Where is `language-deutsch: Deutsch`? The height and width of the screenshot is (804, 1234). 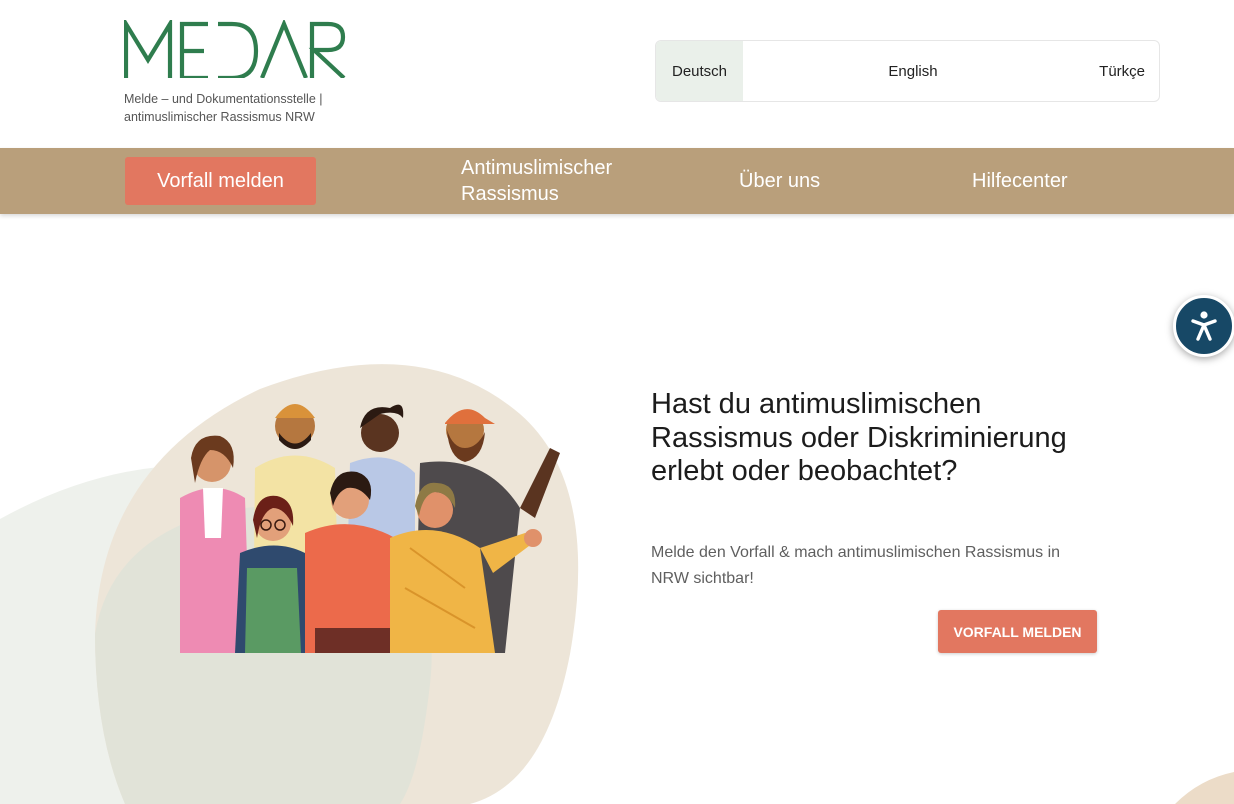
language-deutsch: Deutsch is located at coordinates (699, 71).